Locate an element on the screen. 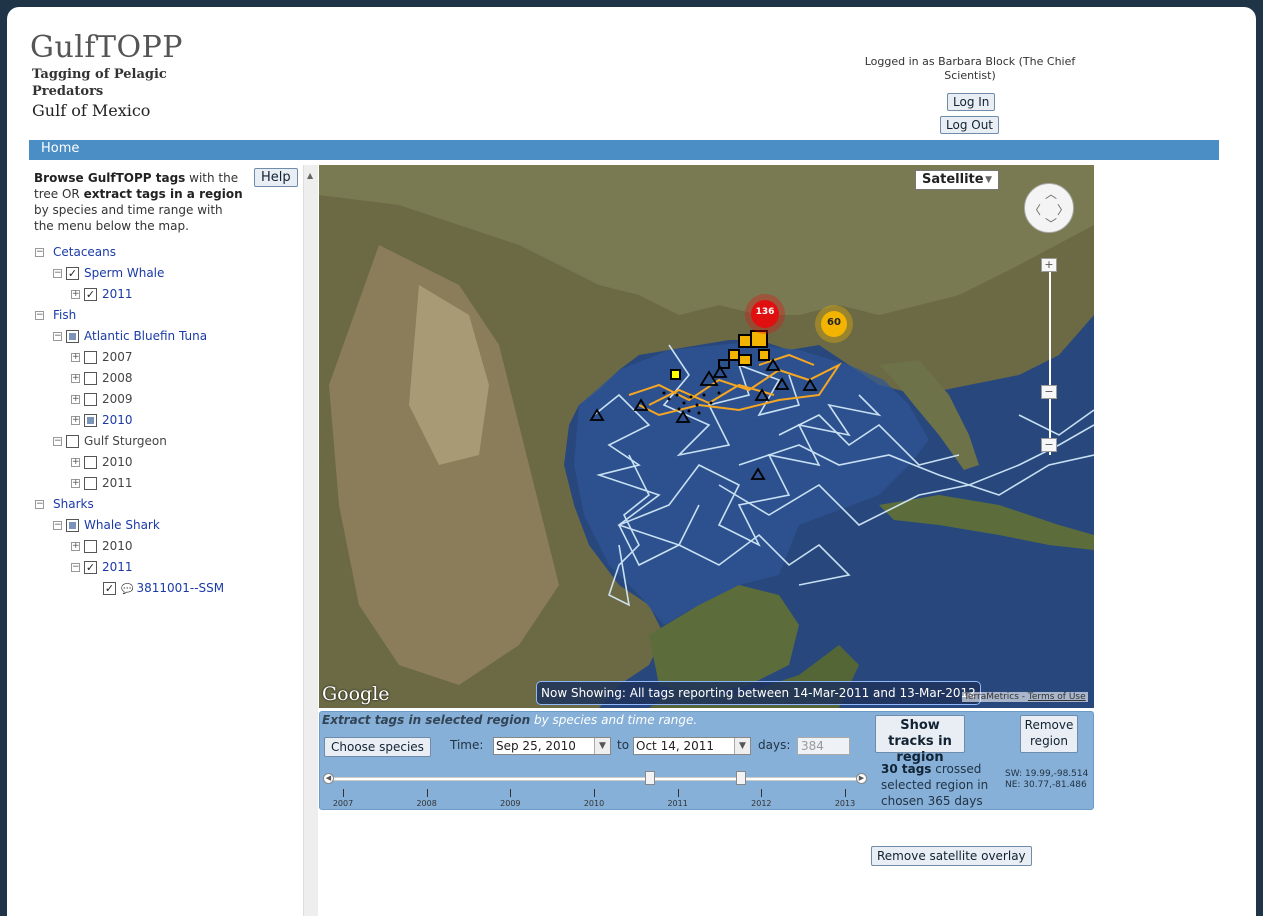 This screenshot has height=916, width=1263. tree-node-label: Cetaceans is located at coordinates (84, 252).